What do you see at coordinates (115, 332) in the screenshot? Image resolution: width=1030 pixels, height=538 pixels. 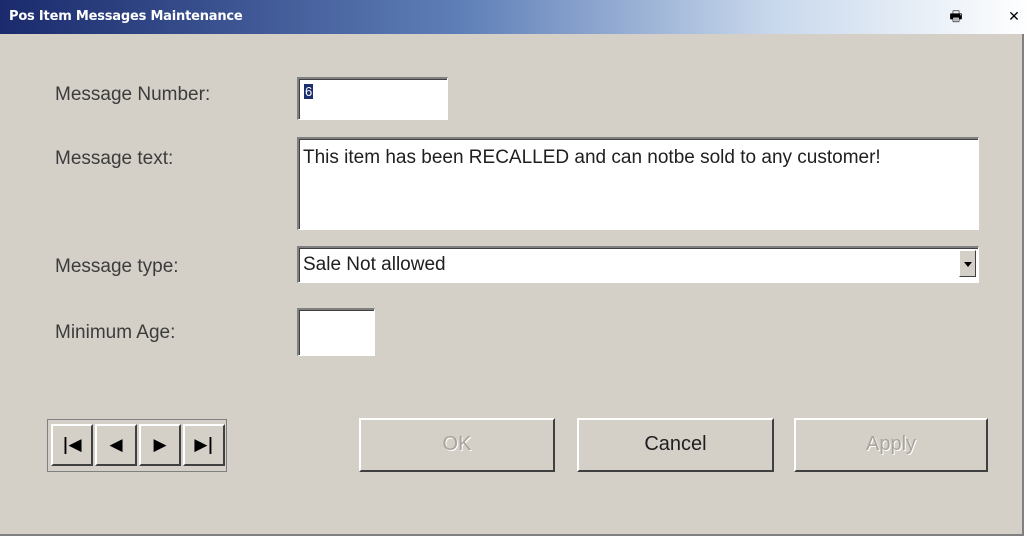 I see `minimum-age-label: Minimum Age:` at bounding box center [115, 332].